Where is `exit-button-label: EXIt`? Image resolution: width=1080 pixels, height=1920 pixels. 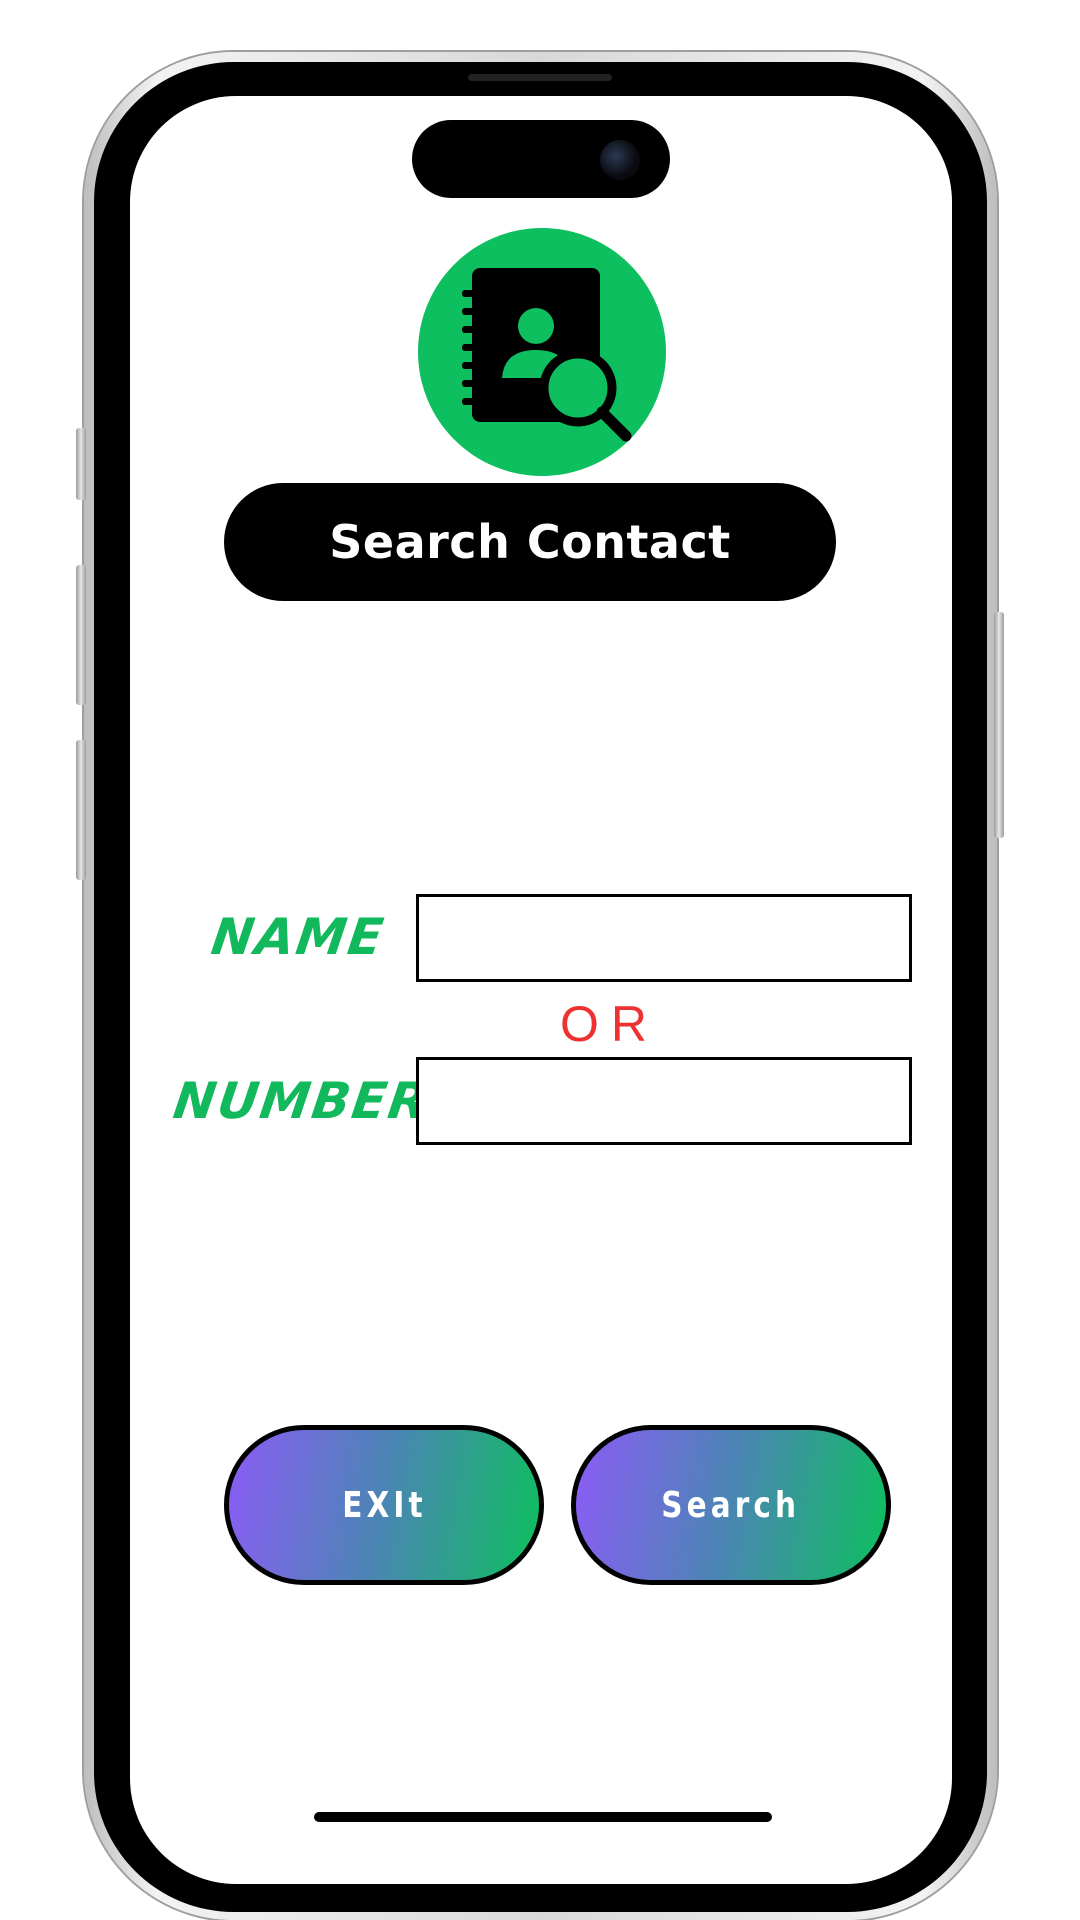 exit-button-label: EXIt is located at coordinates (384, 1505).